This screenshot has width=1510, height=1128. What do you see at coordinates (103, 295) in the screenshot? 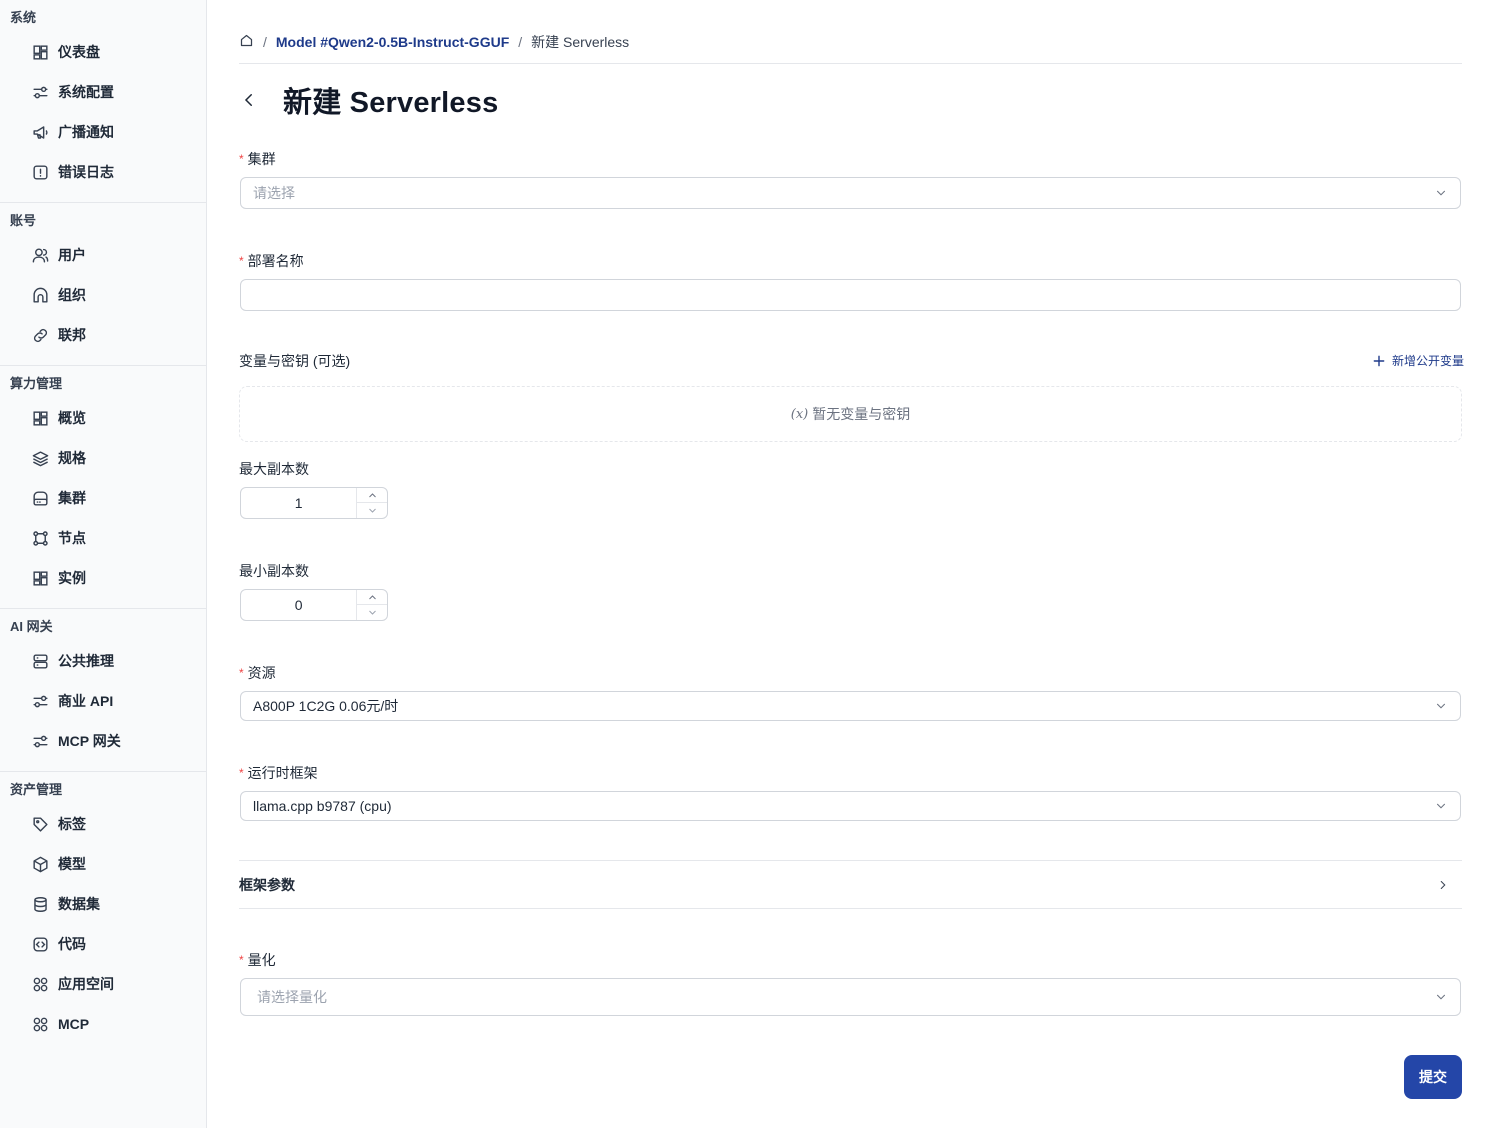
I see `sidebar-item: 组织` at bounding box center [103, 295].